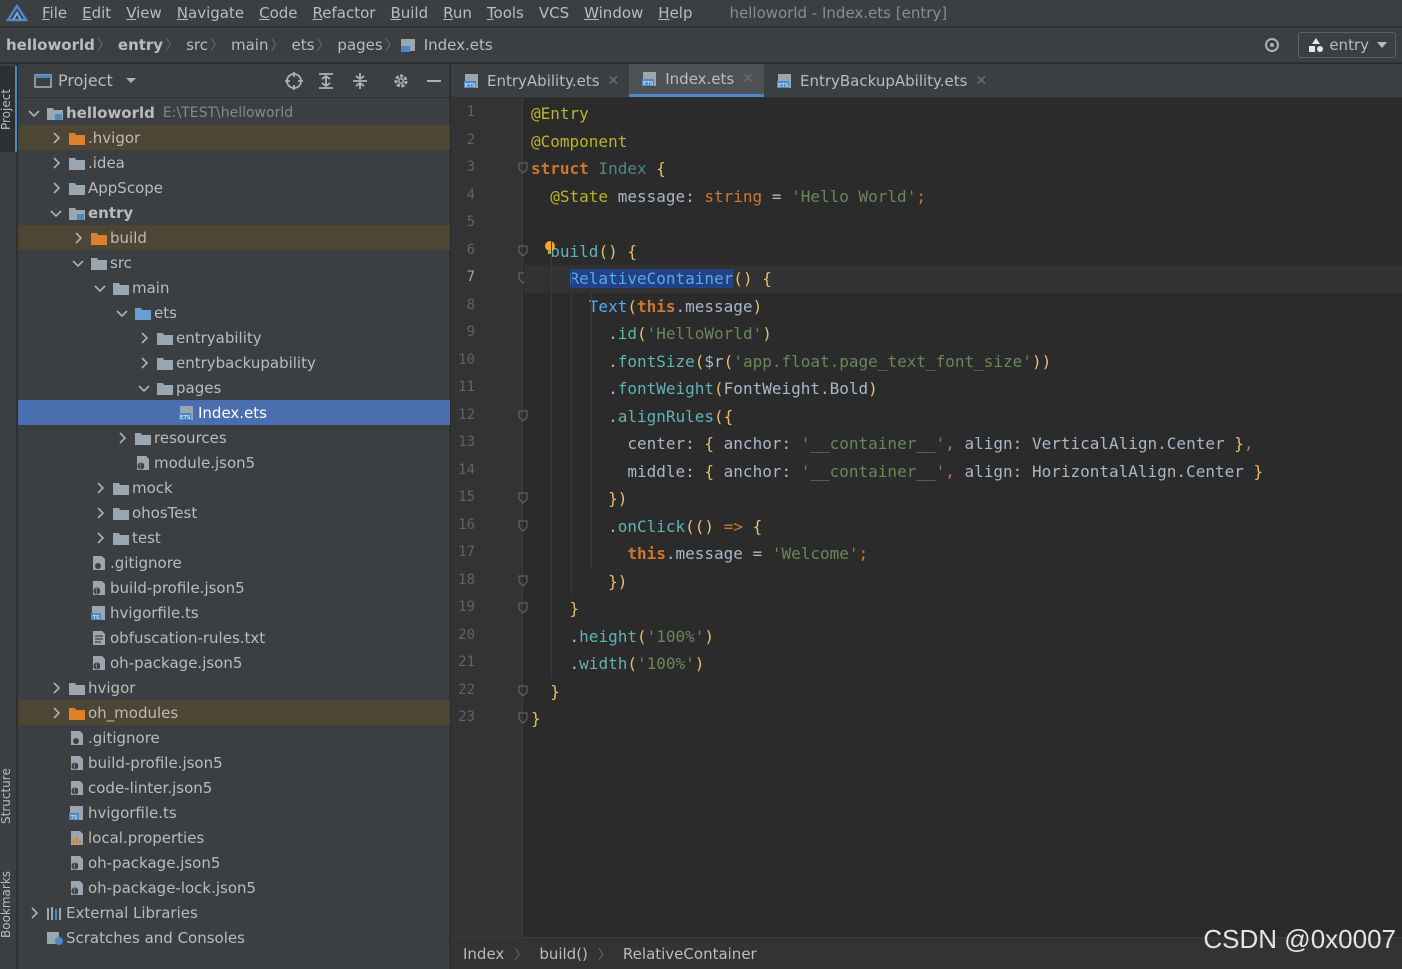 The width and height of the screenshot is (1402, 969). I want to click on tree-item: resources, so click(234, 437).